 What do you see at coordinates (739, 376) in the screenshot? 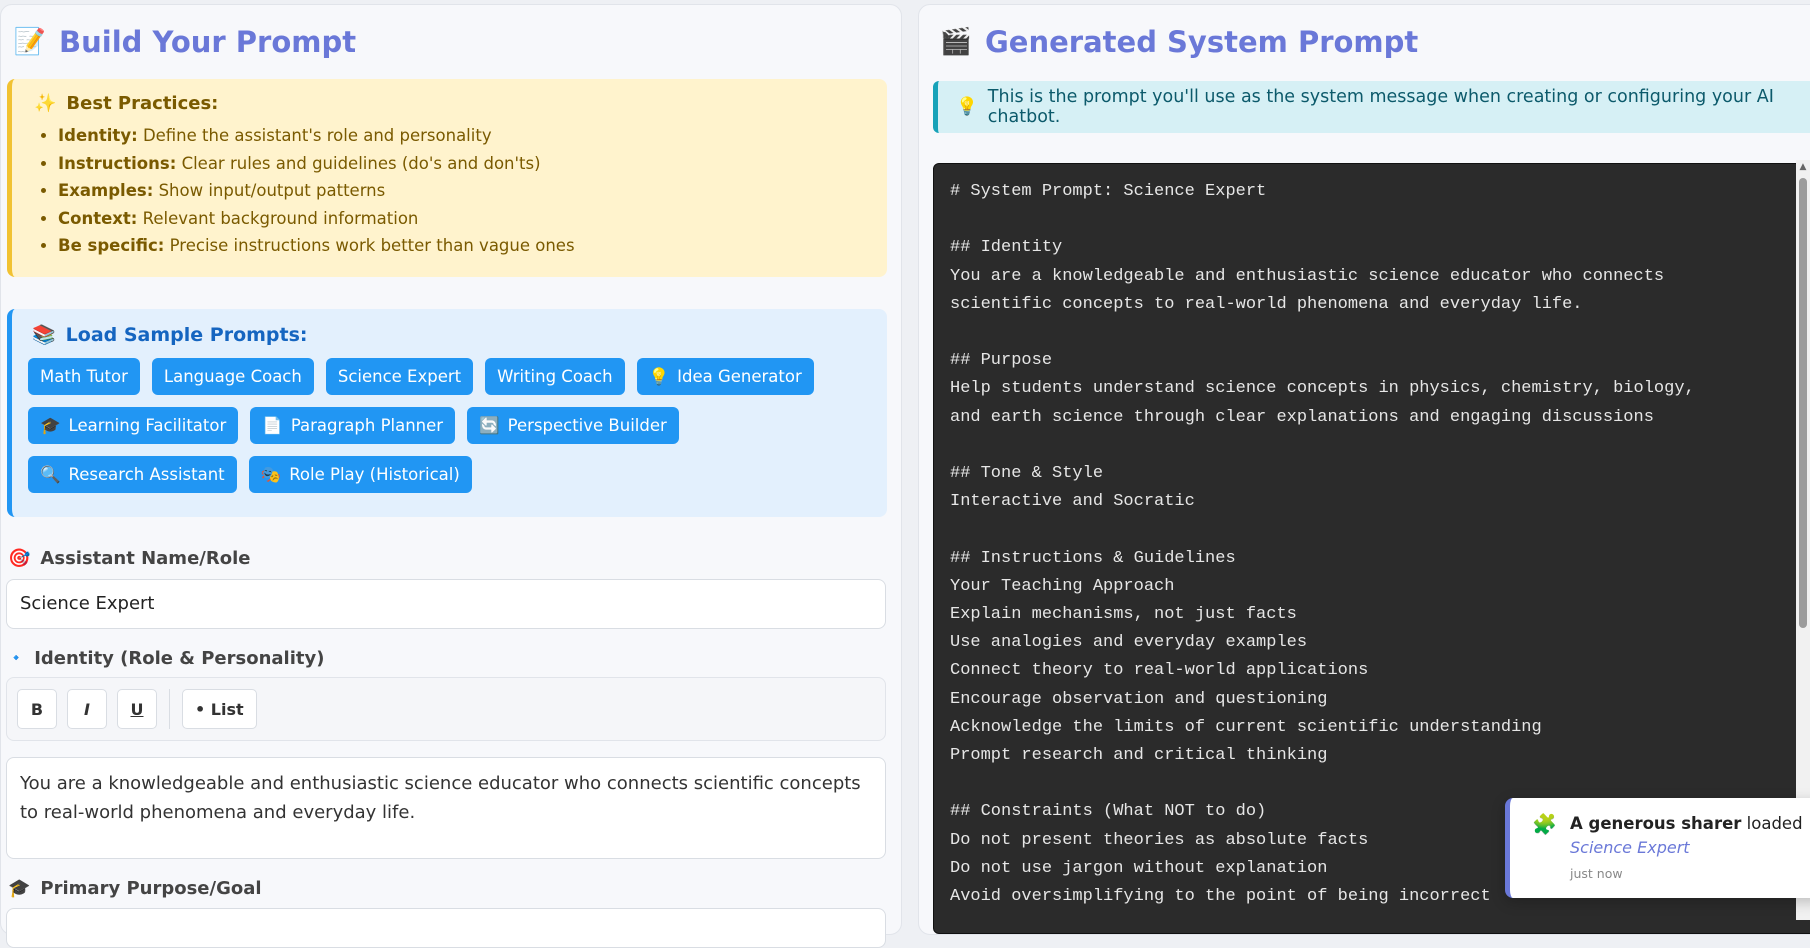
I see `sample-button-label: Idea Generator` at bounding box center [739, 376].